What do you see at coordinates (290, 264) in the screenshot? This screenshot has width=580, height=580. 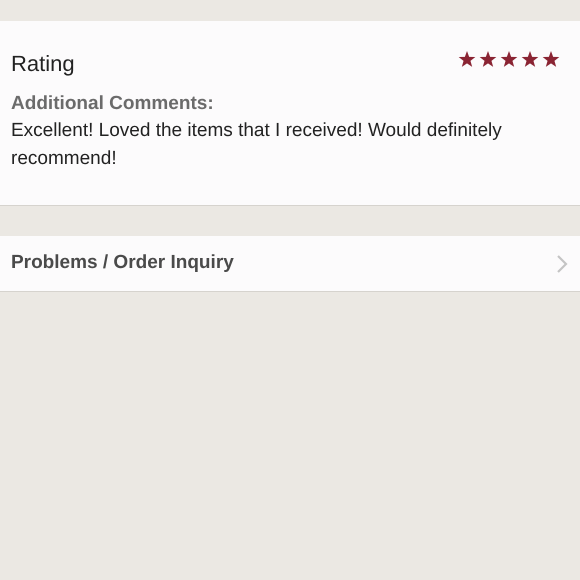 I see `inquiry-row: Problems / Order Inquiry` at bounding box center [290, 264].